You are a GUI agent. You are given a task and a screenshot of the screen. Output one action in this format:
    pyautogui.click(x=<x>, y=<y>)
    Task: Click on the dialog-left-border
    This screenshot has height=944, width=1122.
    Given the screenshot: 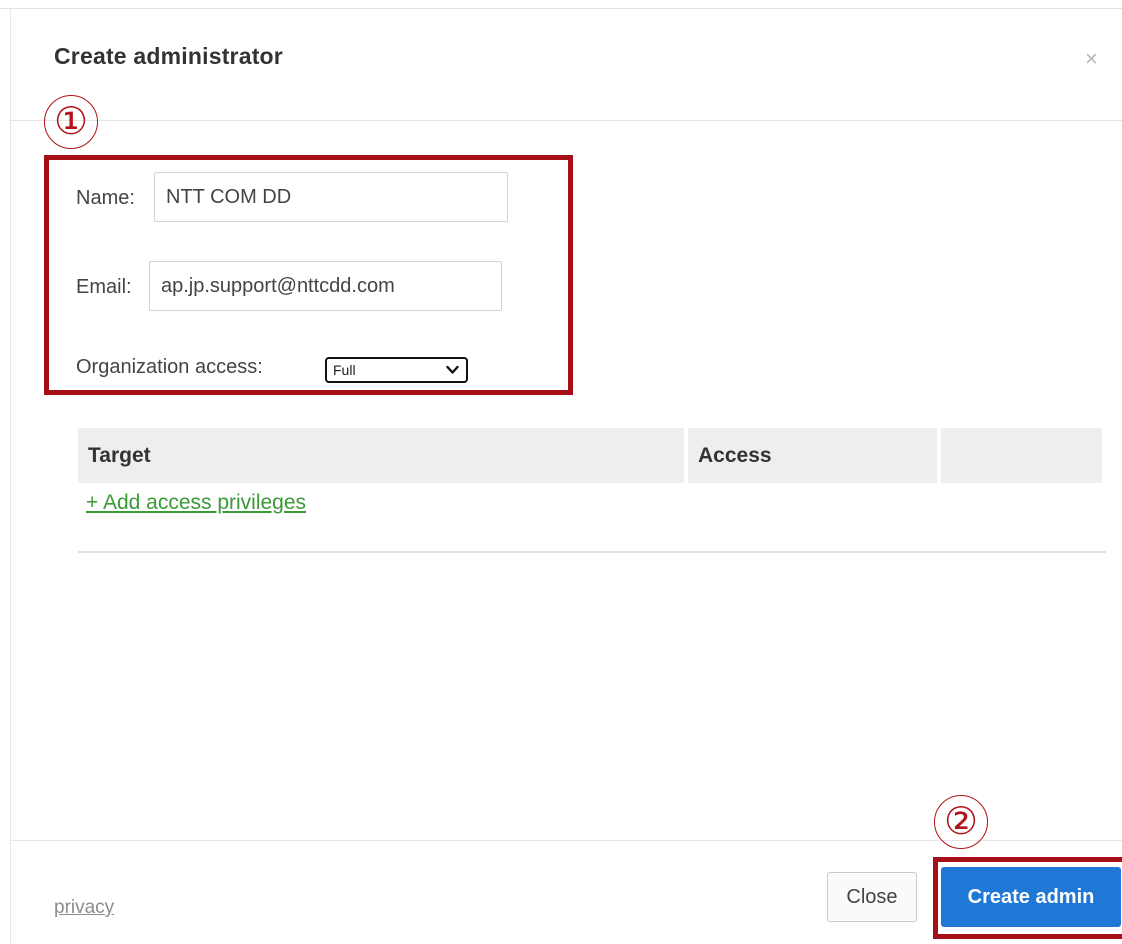 What is the action you would take?
    pyautogui.click(x=10, y=476)
    